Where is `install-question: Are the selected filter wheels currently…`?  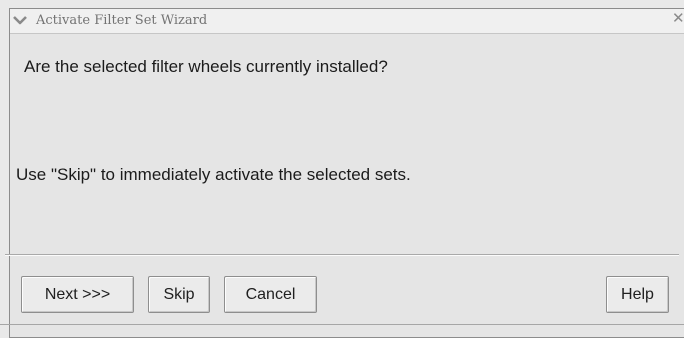
install-question: Are the selected filter wheels currently… is located at coordinates (206, 66).